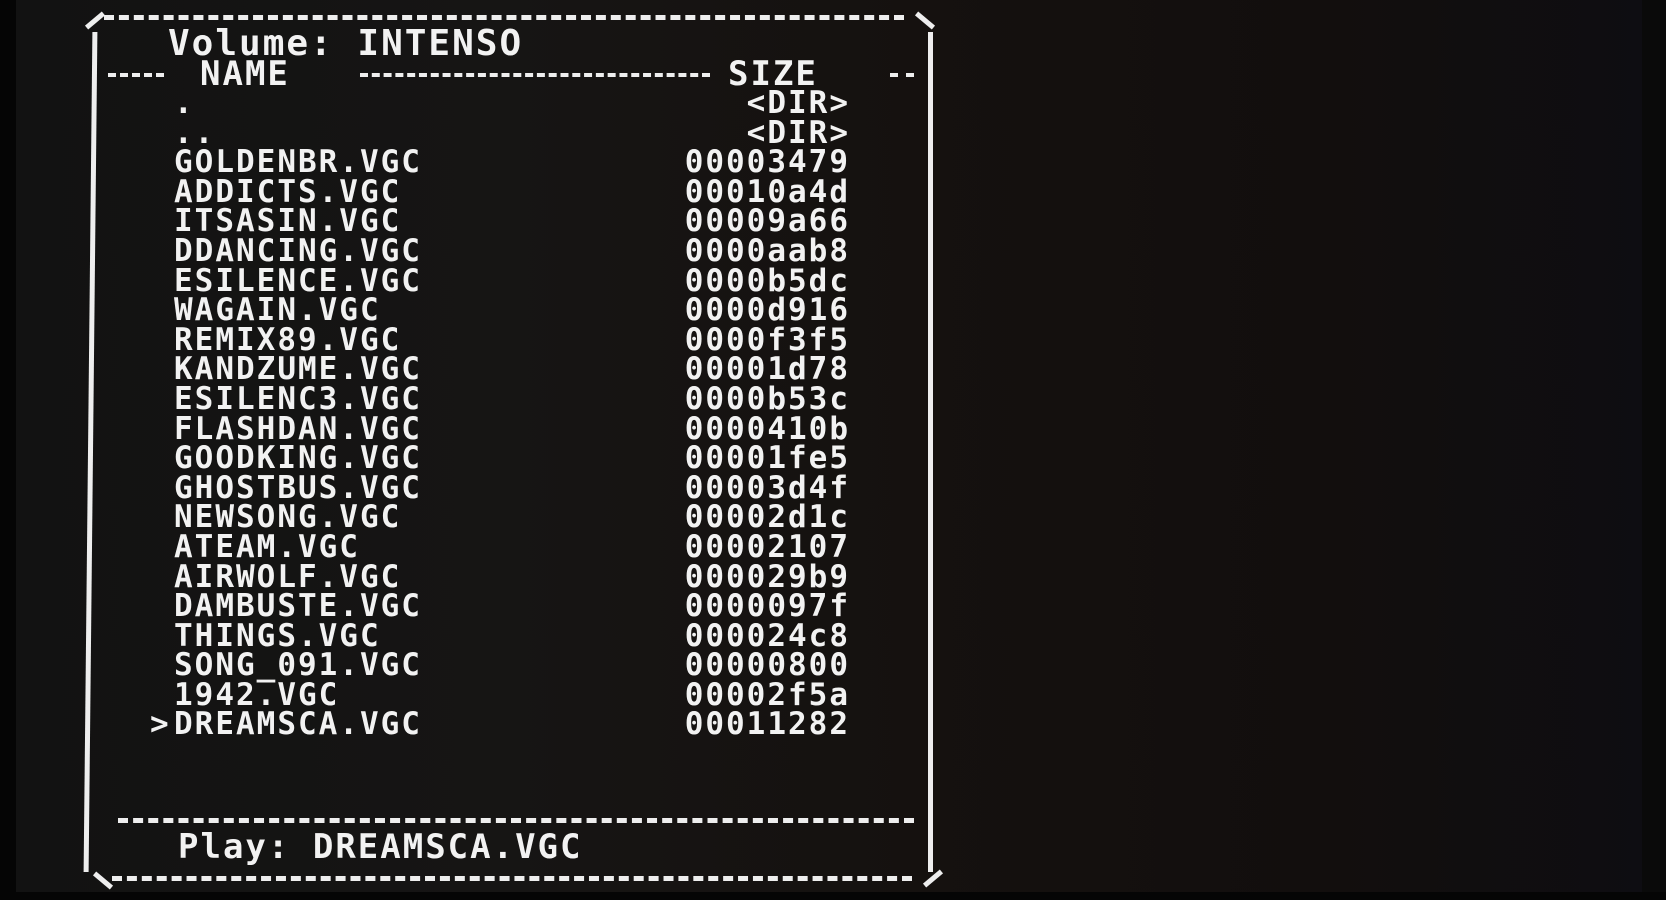 The width and height of the screenshot is (1666, 900). Describe the element at coordinates (510, 635) in the screenshot. I see `file-row: THINGS.VGC 000024c8` at that location.